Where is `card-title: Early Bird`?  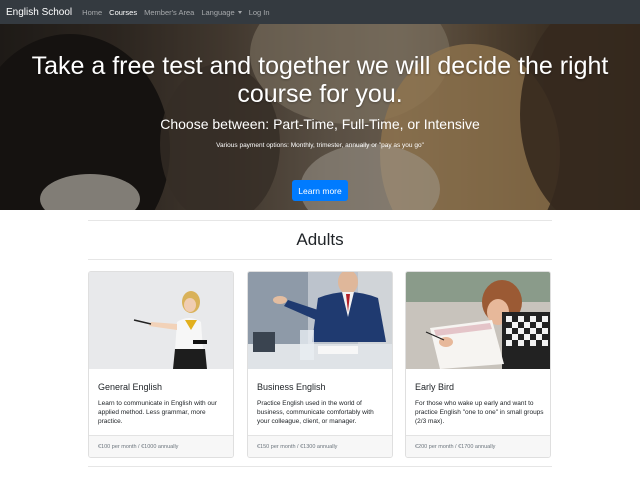 card-title: Early Bird is located at coordinates (435, 387).